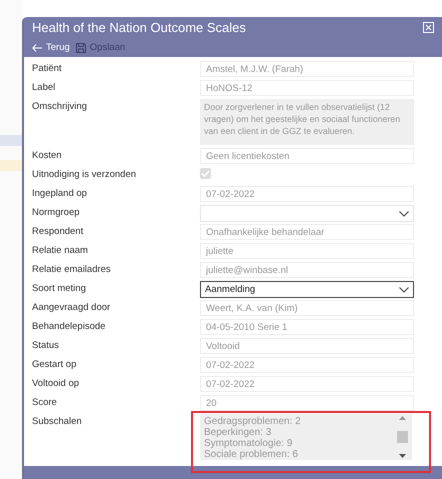 The width and height of the screenshot is (442, 479). Describe the element at coordinates (60, 251) in the screenshot. I see `field-label: Relatie naam` at that location.